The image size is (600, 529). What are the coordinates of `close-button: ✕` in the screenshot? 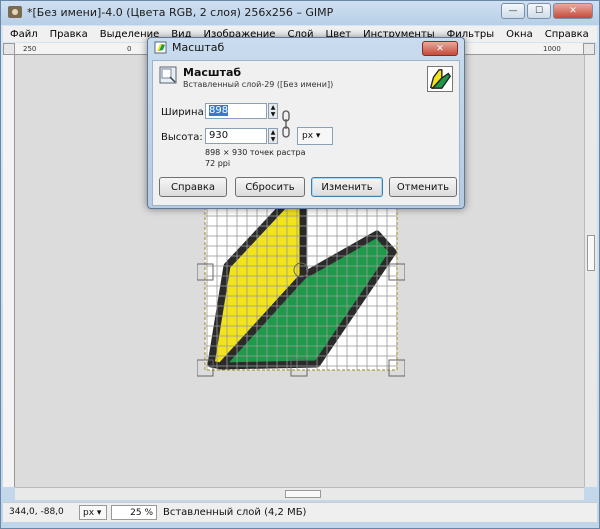 It's located at (573, 11).